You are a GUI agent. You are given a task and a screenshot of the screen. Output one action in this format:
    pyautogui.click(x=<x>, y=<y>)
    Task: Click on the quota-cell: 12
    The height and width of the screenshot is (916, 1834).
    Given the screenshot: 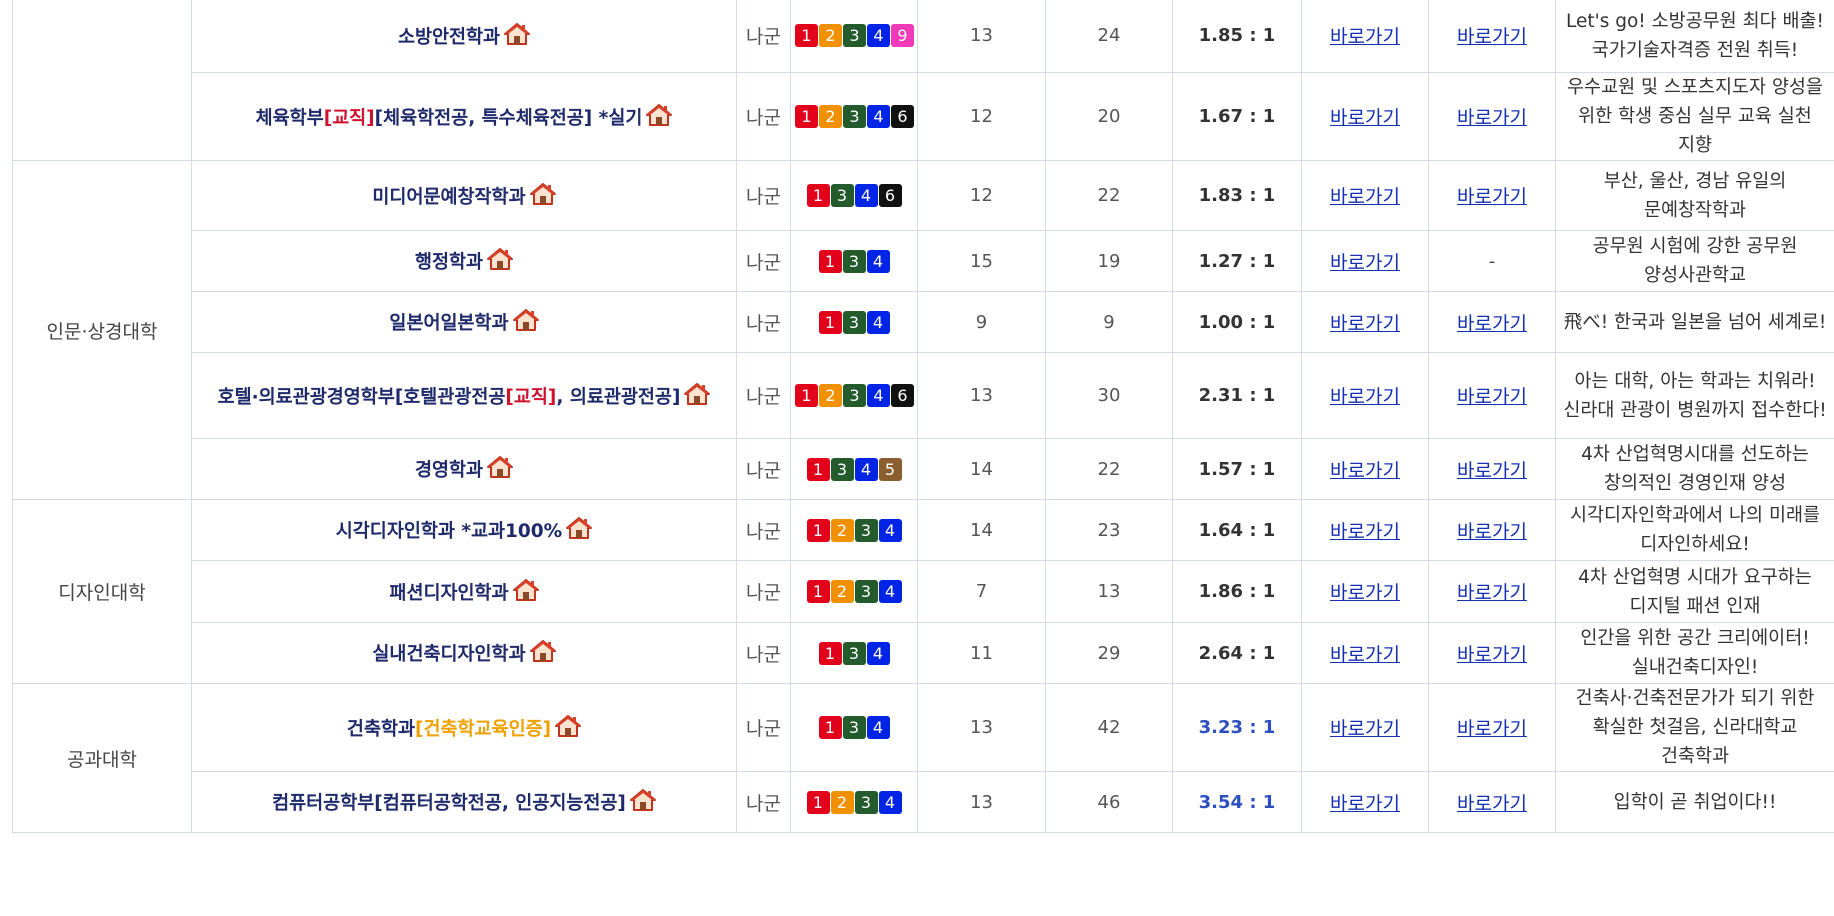 What is the action you would take?
    pyautogui.click(x=981, y=116)
    